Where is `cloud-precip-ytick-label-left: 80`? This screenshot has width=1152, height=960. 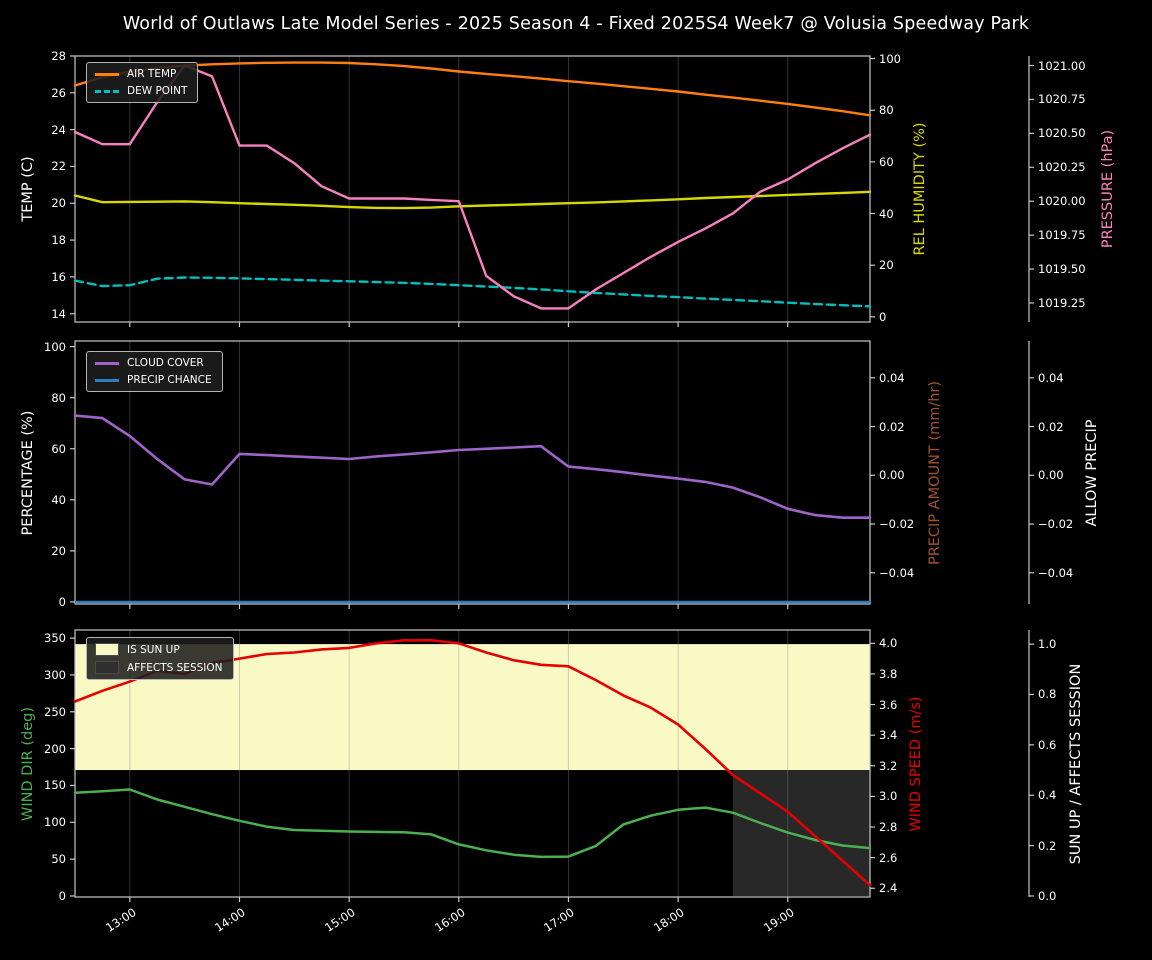
cloud-precip-ytick-label-left: 80 is located at coordinates (58, 397).